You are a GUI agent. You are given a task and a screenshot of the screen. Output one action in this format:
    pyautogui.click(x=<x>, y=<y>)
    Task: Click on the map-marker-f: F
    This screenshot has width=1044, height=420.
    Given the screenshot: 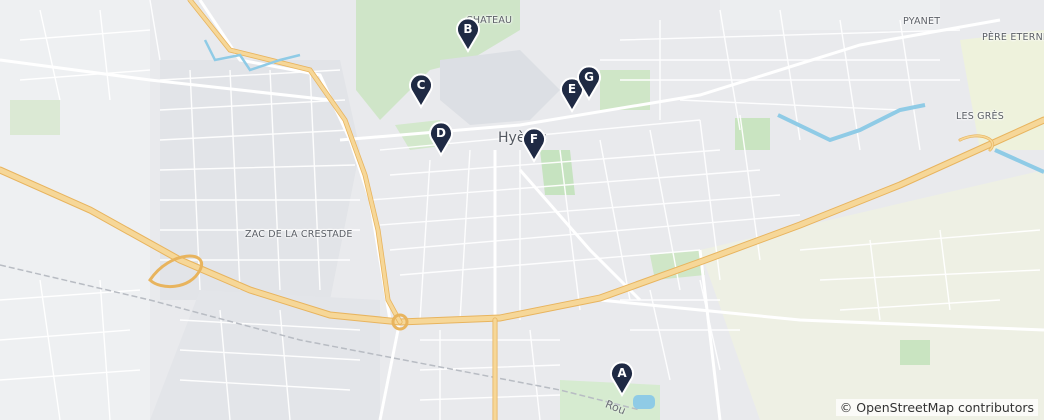 What is the action you would take?
    pyautogui.click(x=534, y=145)
    